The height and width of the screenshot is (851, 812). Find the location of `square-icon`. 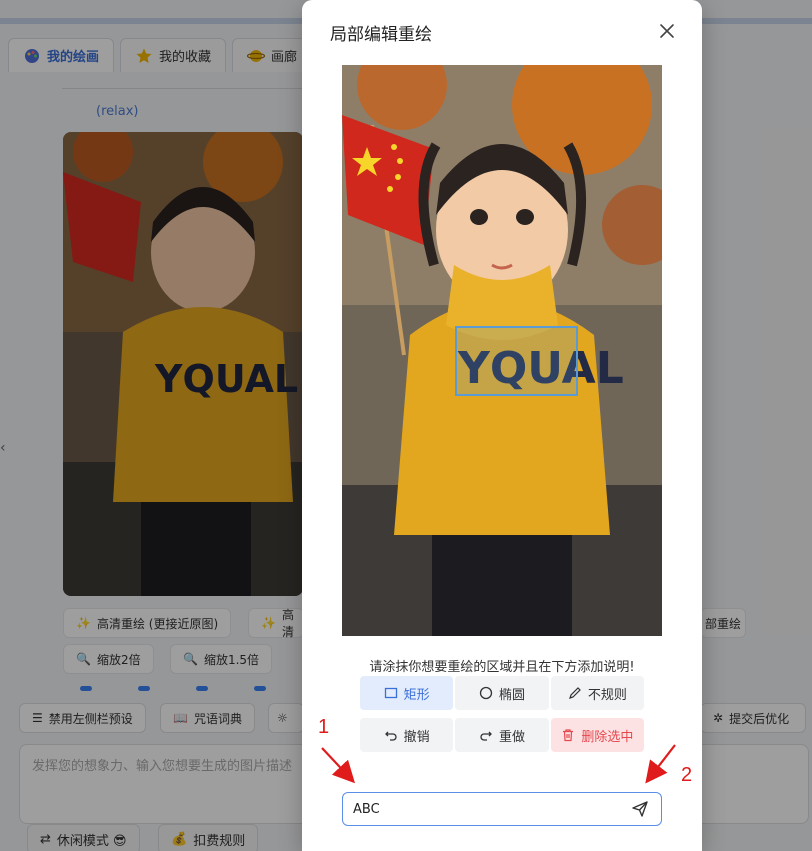

square-icon is located at coordinates (390, 693).